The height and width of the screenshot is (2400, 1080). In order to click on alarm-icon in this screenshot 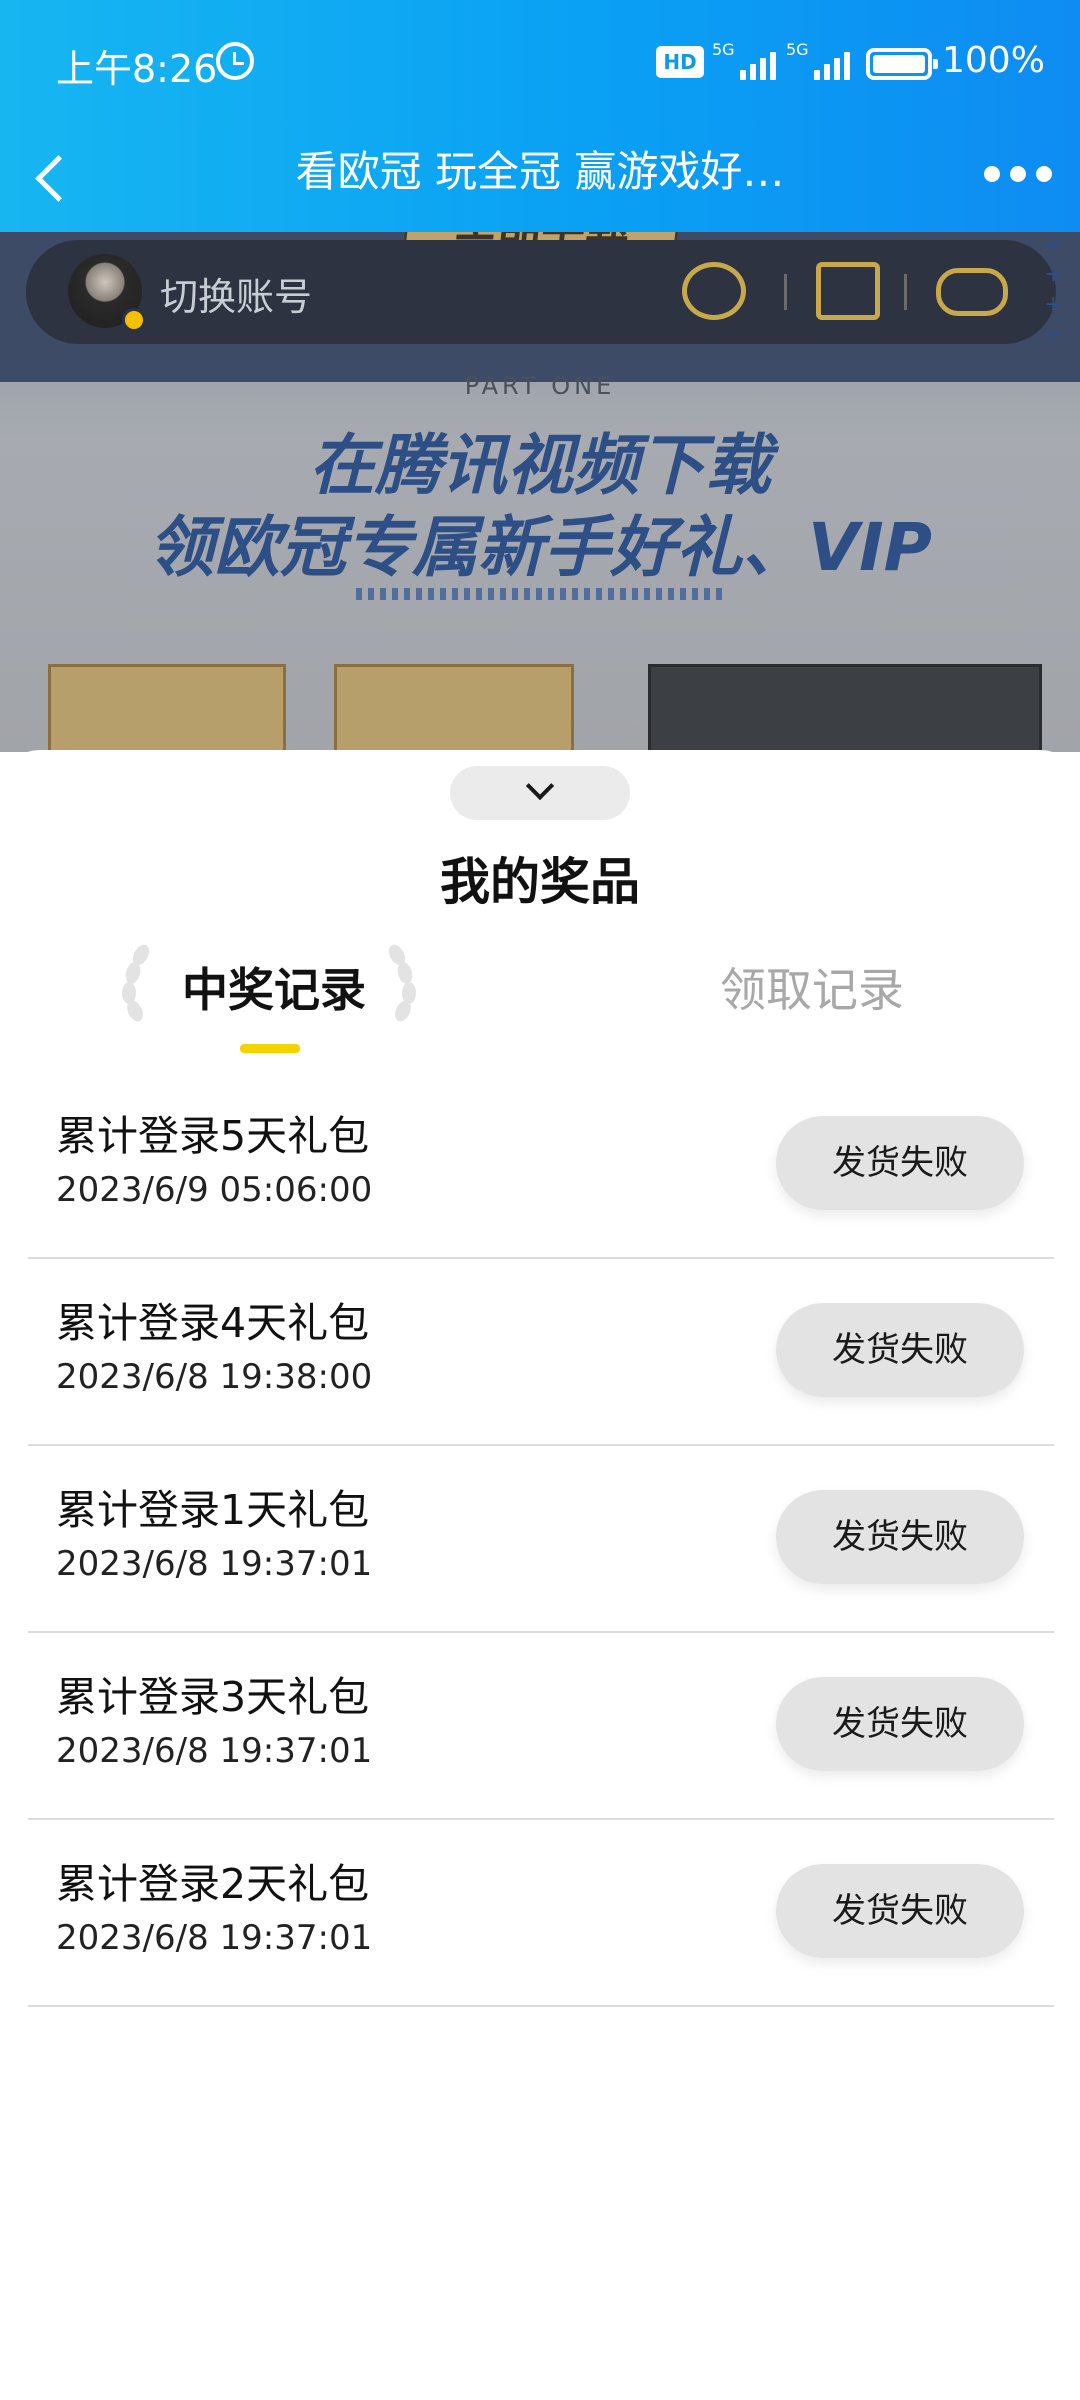, I will do `click(235, 61)`.